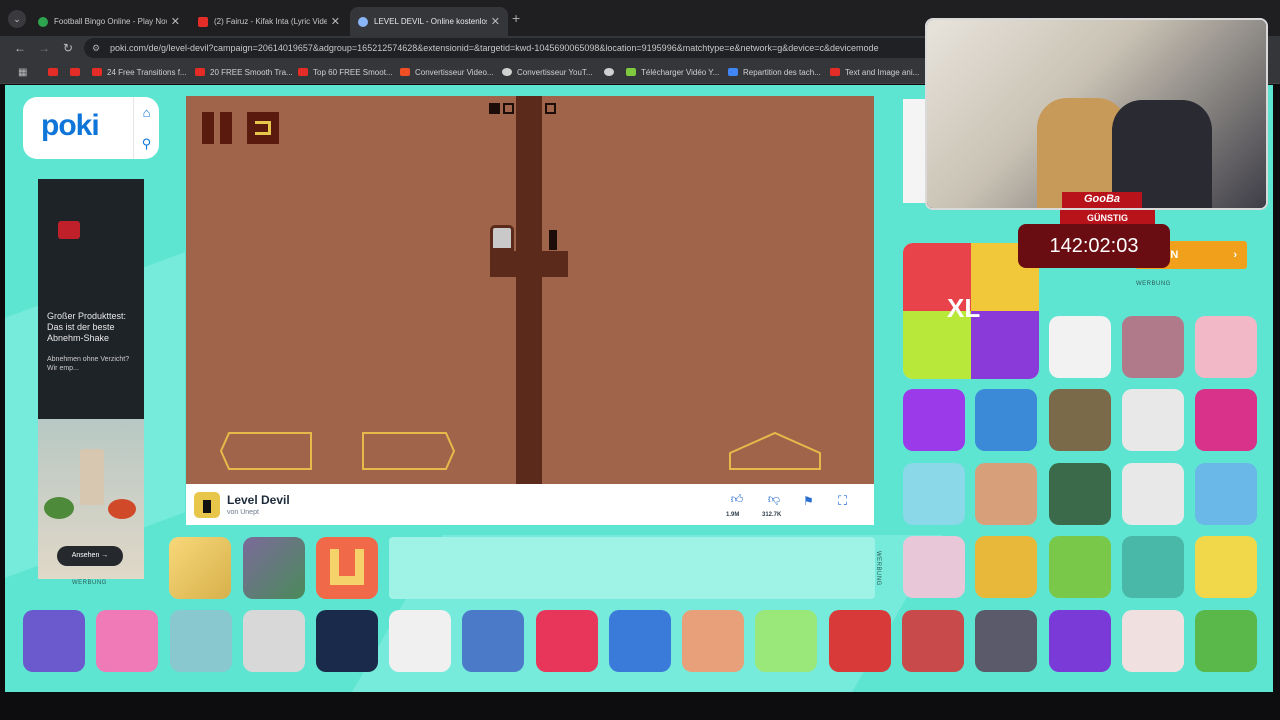 This screenshot has height=720, width=1280. Describe the element at coordinates (529, 264) in the screenshot. I see `platform` at that location.